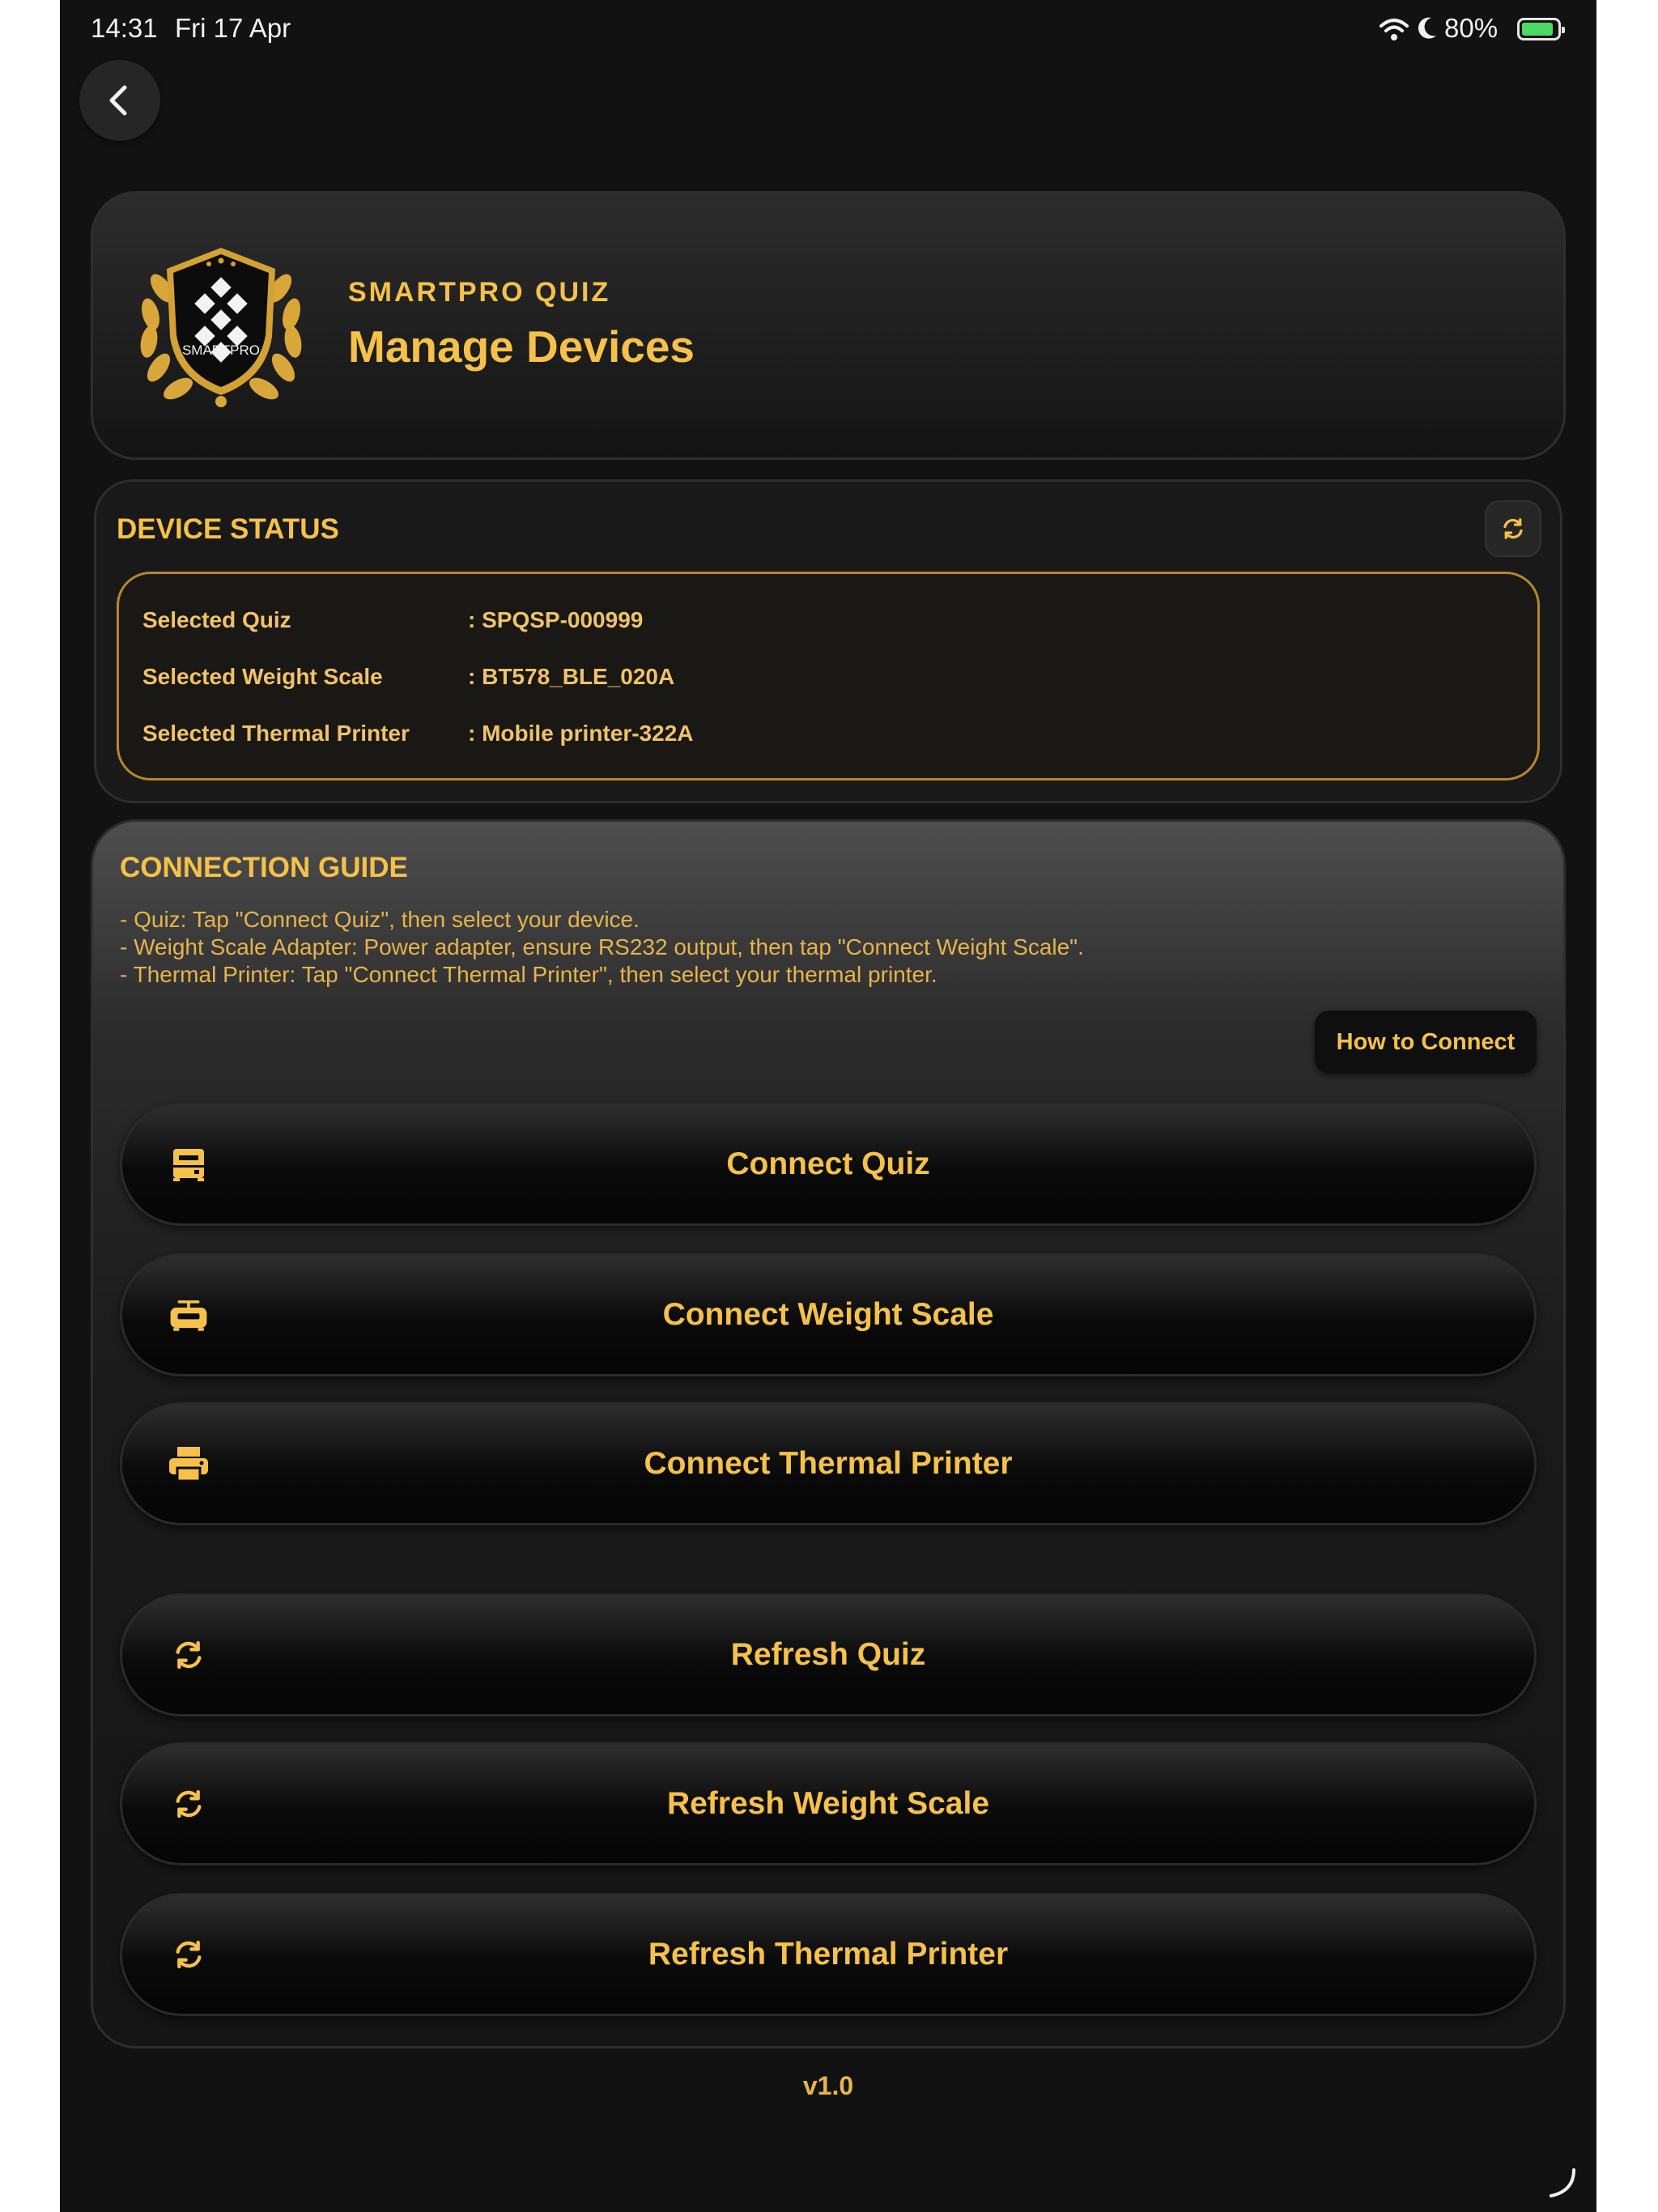 Image resolution: width=1658 pixels, height=2212 pixels. What do you see at coordinates (264, 868) in the screenshot?
I see `connection-guide-title: CONNECTION GUIDE` at bounding box center [264, 868].